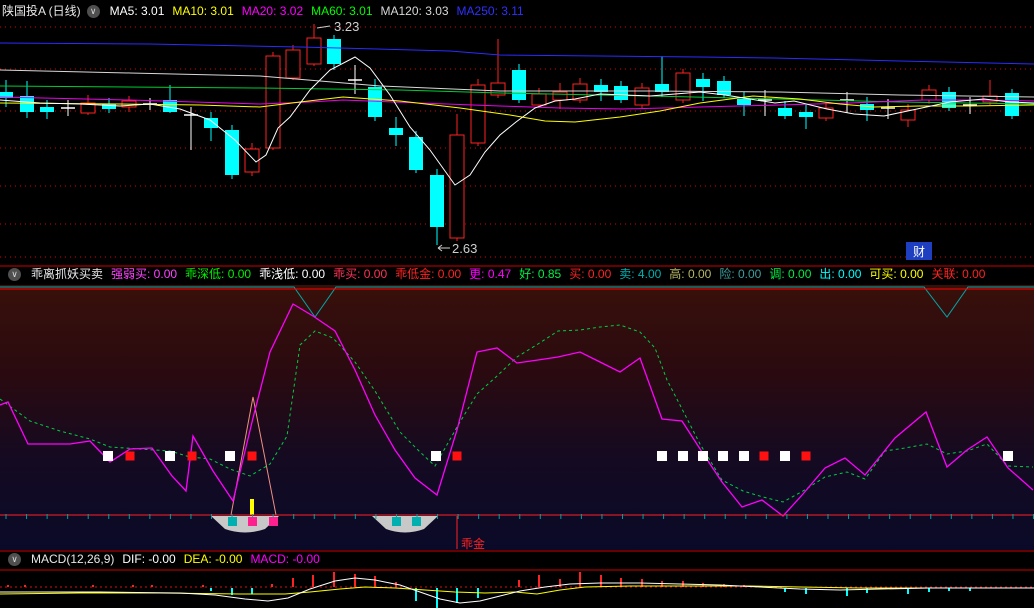 This screenshot has height=608, width=1034. Describe the element at coordinates (414, 11) in the screenshot. I see `ma-readout: MA120: 3.03` at that location.